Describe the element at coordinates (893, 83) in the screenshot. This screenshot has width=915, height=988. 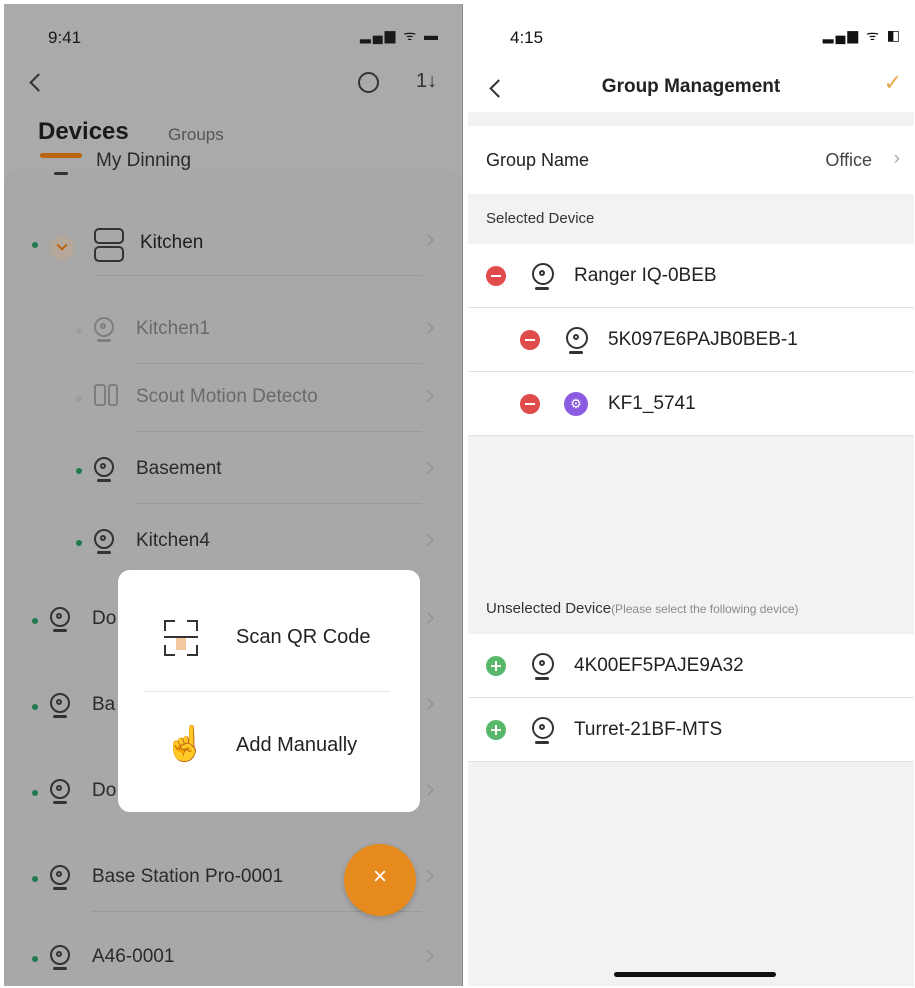
I see `confirm-check-icon: ✓` at that location.